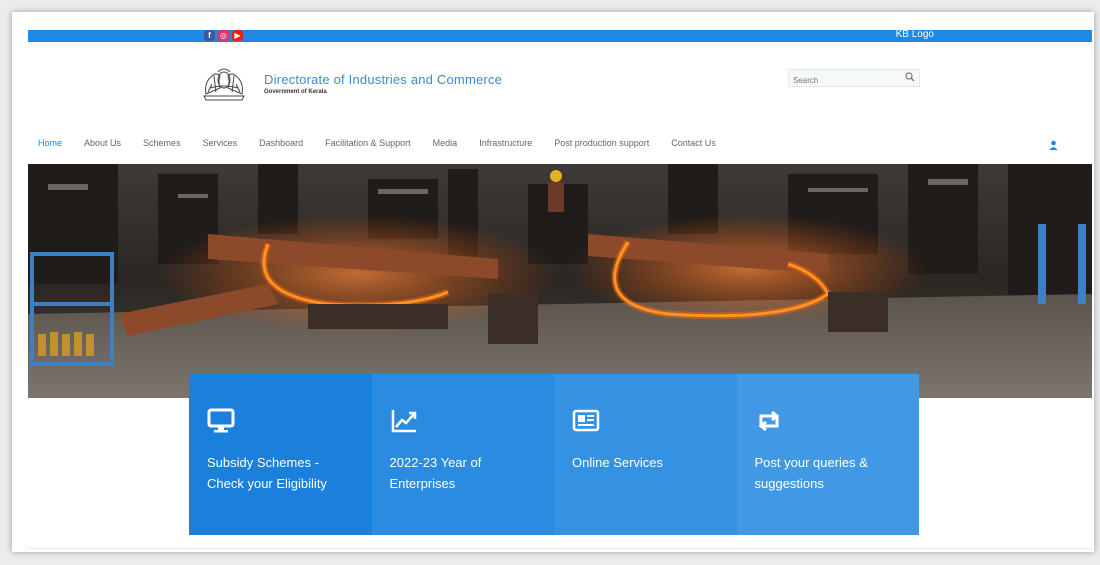 This screenshot has height=565, width=1100. Describe the element at coordinates (645, 454) in the screenshot. I see `tile-online-services: Online Services` at that location.